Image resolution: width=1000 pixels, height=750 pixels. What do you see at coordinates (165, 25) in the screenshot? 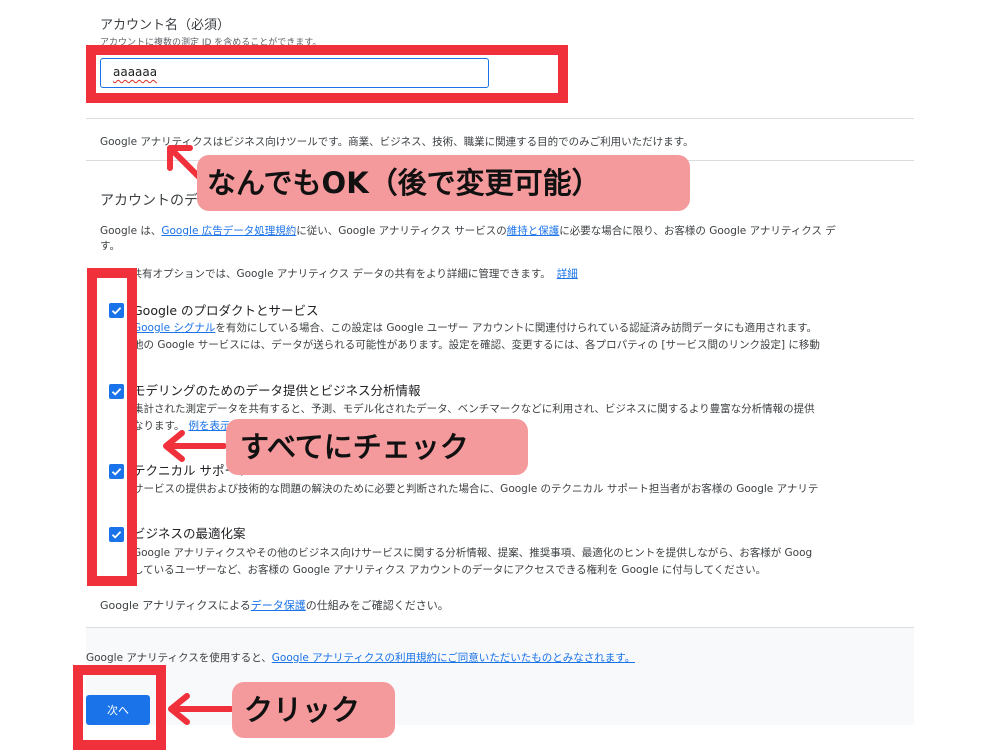
I see `account-name-label: アカウント名（必須）` at bounding box center [165, 25].